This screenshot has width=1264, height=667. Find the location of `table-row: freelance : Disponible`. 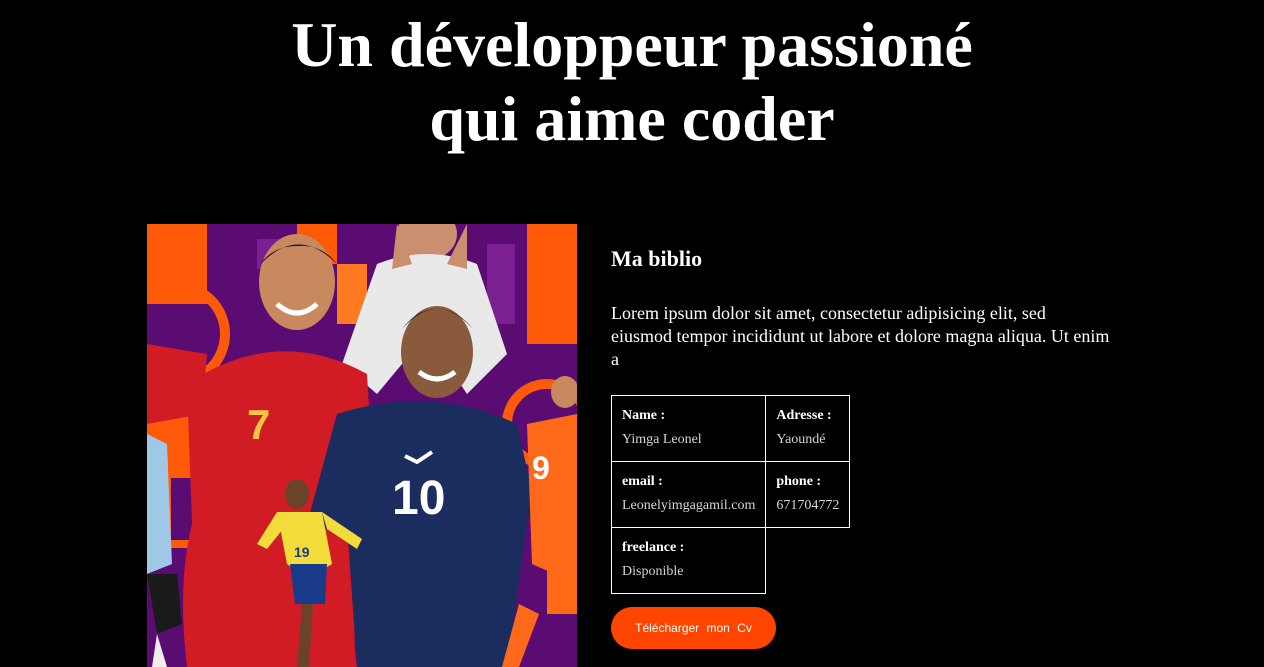

table-row: freelance : Disponible is located at coordinates (730, 560).